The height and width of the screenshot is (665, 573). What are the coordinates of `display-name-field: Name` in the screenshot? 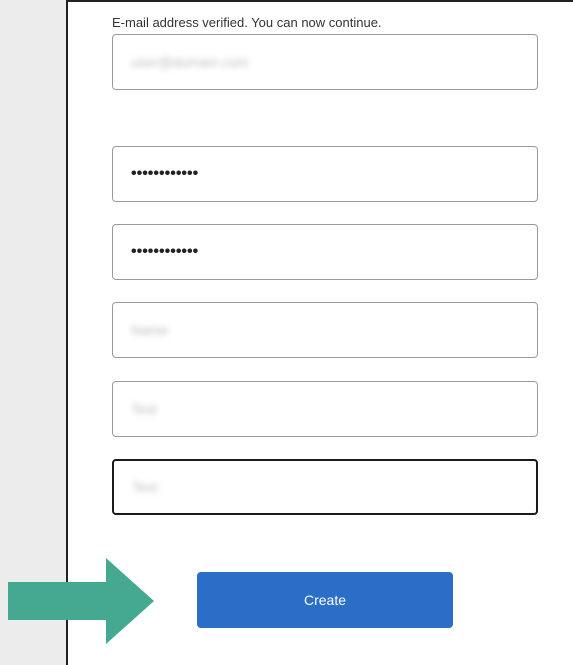 It's located at (325, 330).